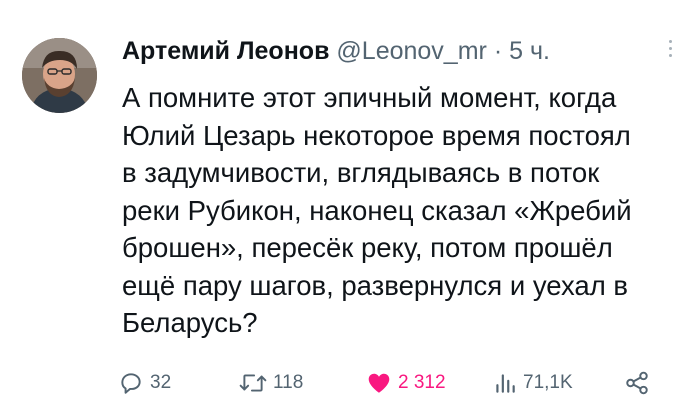  I want to click on timestamp: 5 ч., so click(529, 51).